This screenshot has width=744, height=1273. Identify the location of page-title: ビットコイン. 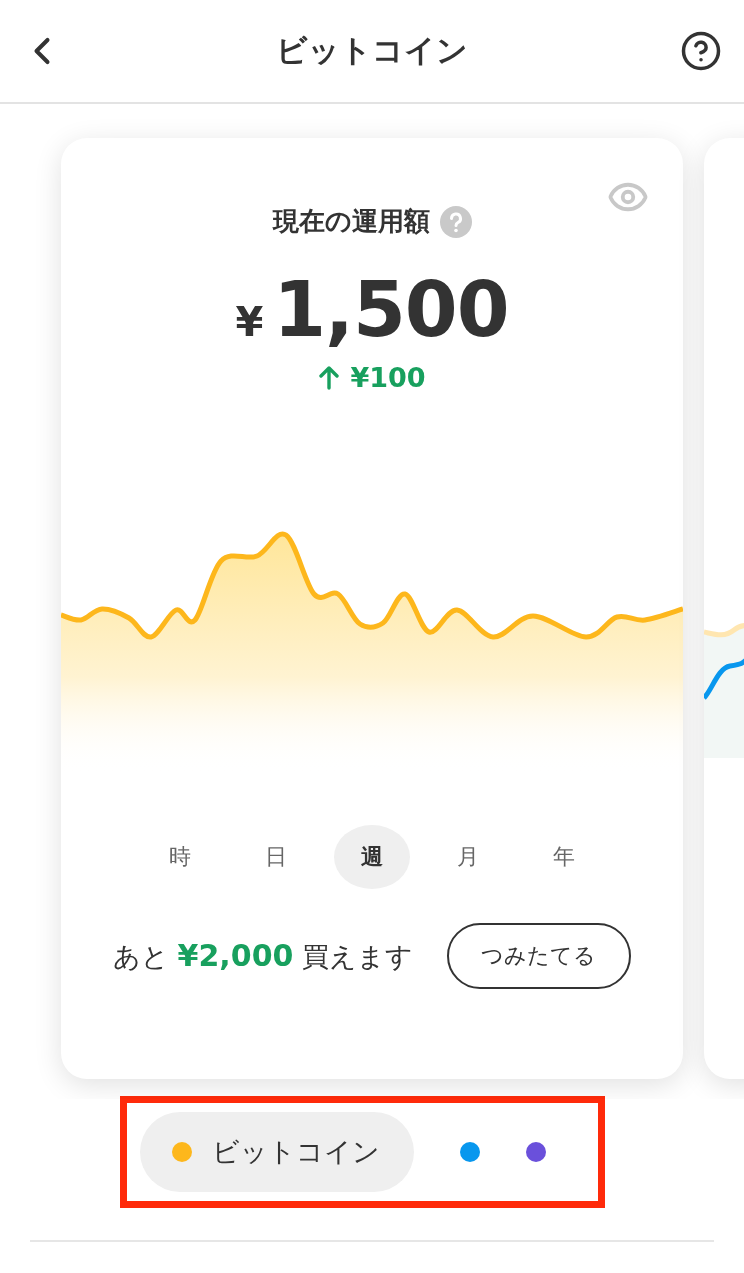
(372, 50).